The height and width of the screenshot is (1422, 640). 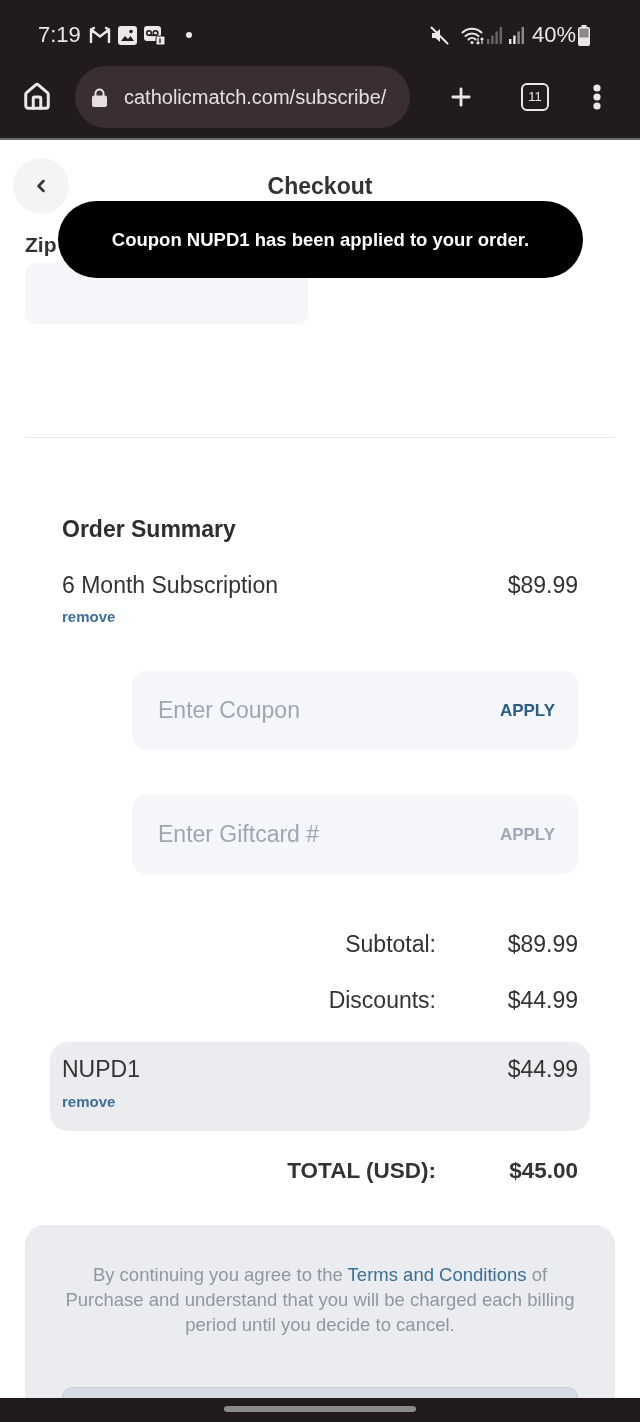 What do you see at coordinates (390, 944) in the screenshot?
I see `summary-label: Subtotal:` at bounding box center [390, 944].